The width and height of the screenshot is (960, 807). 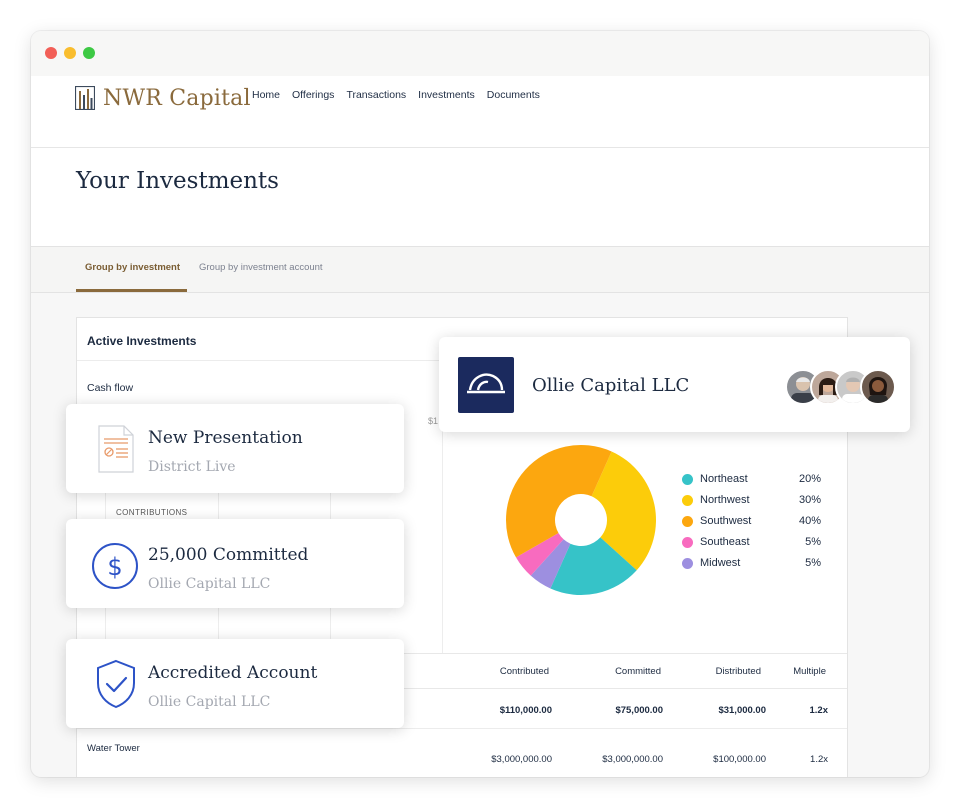 I want to click on col-header-committed: Committed, so click(x=638, y=671).